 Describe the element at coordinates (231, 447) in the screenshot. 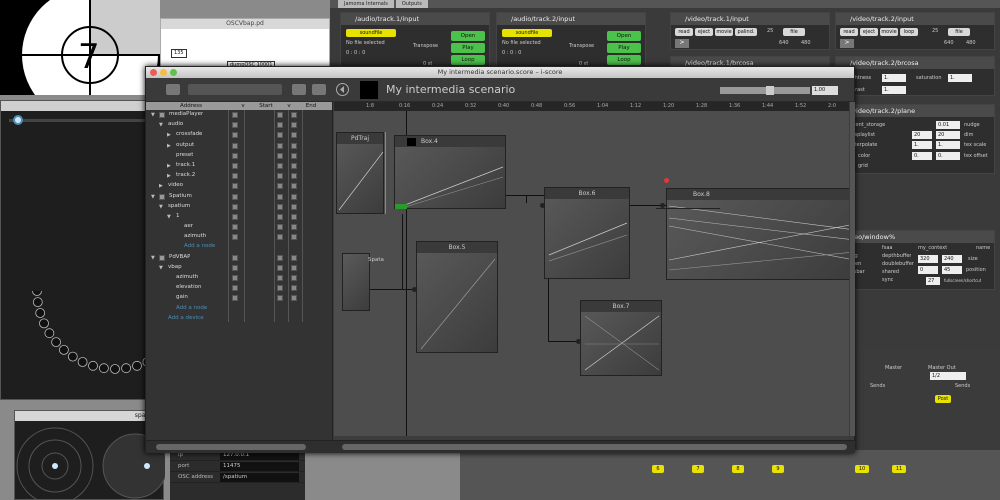

I see `tree-scroll-thumb` at that location.